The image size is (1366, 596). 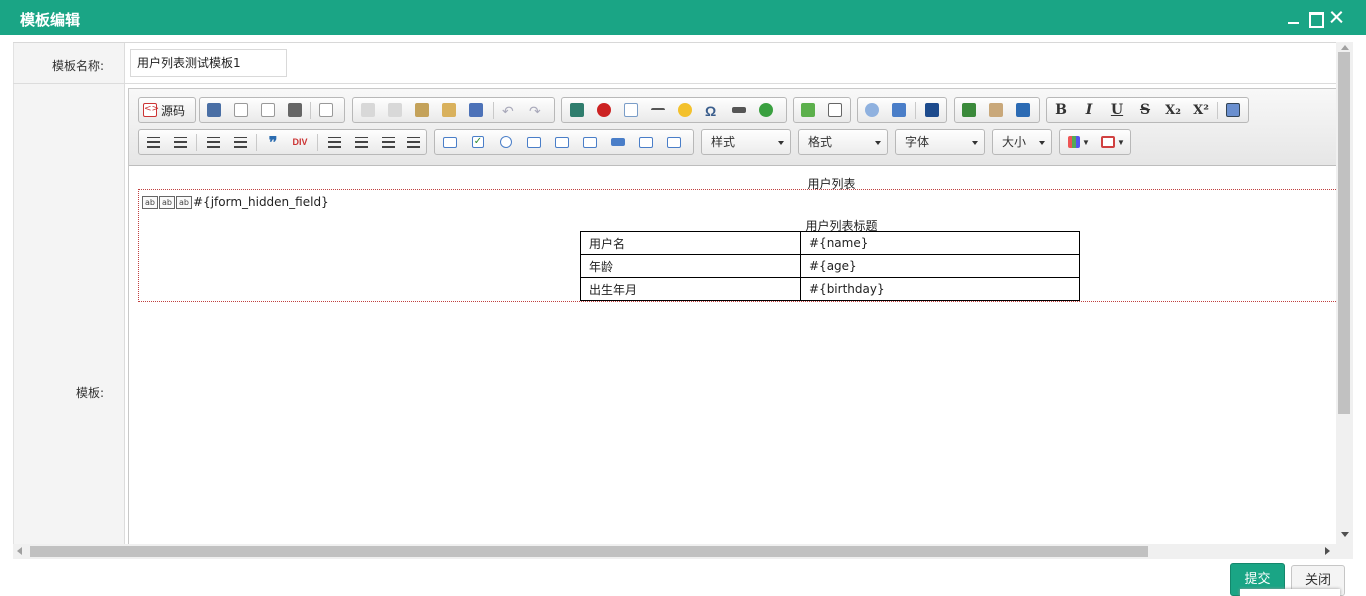 I want to click on table-cell-label: 用户名, so click(x=690, y=243).